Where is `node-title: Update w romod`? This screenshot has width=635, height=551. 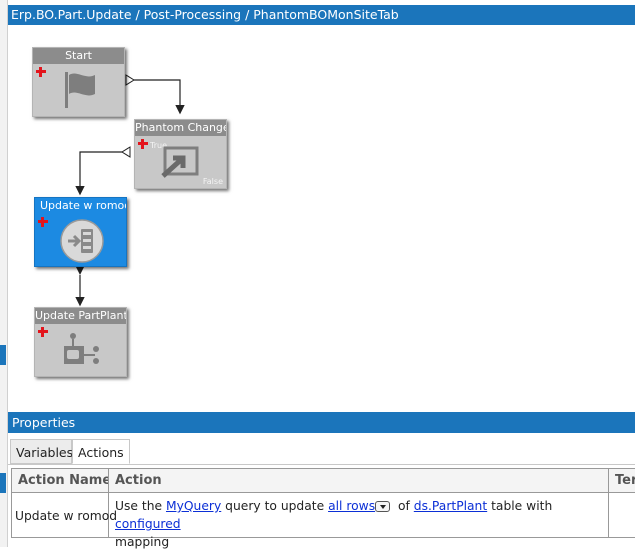 node-title: Update w romod is located at coordinates (80, 206).